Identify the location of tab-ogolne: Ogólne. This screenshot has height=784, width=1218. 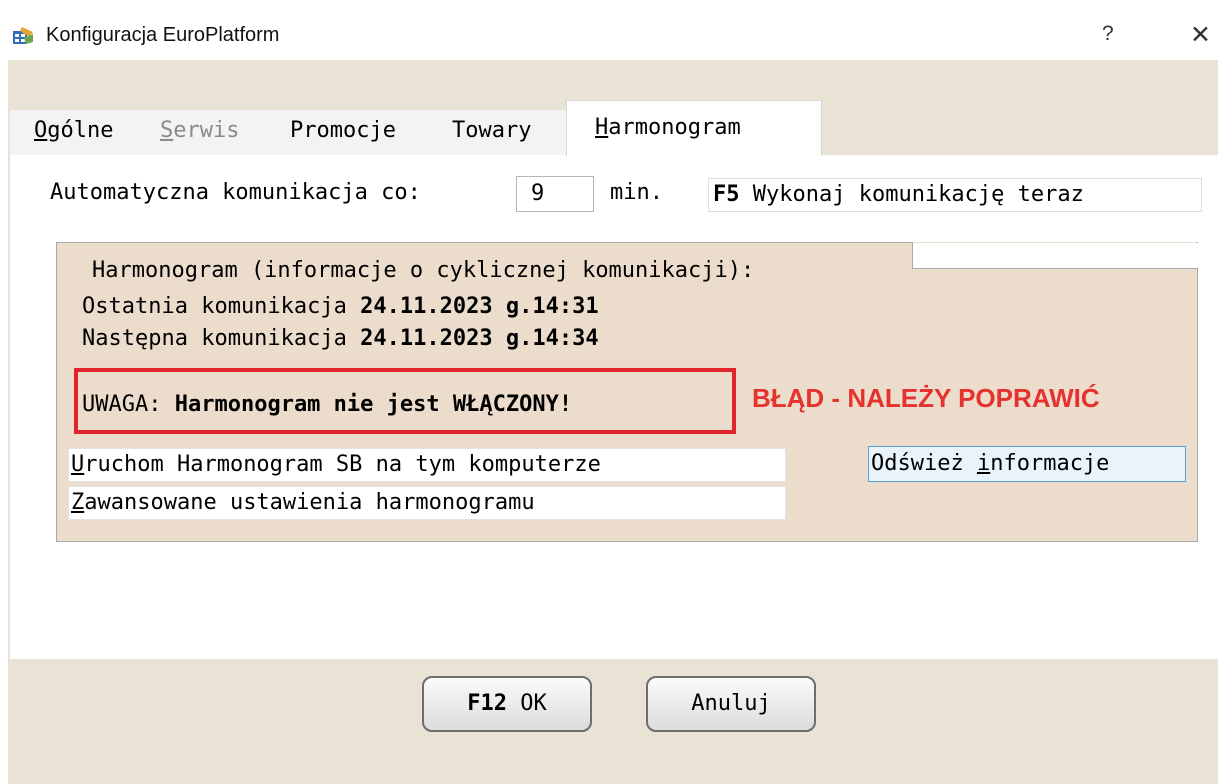
(78, 132).